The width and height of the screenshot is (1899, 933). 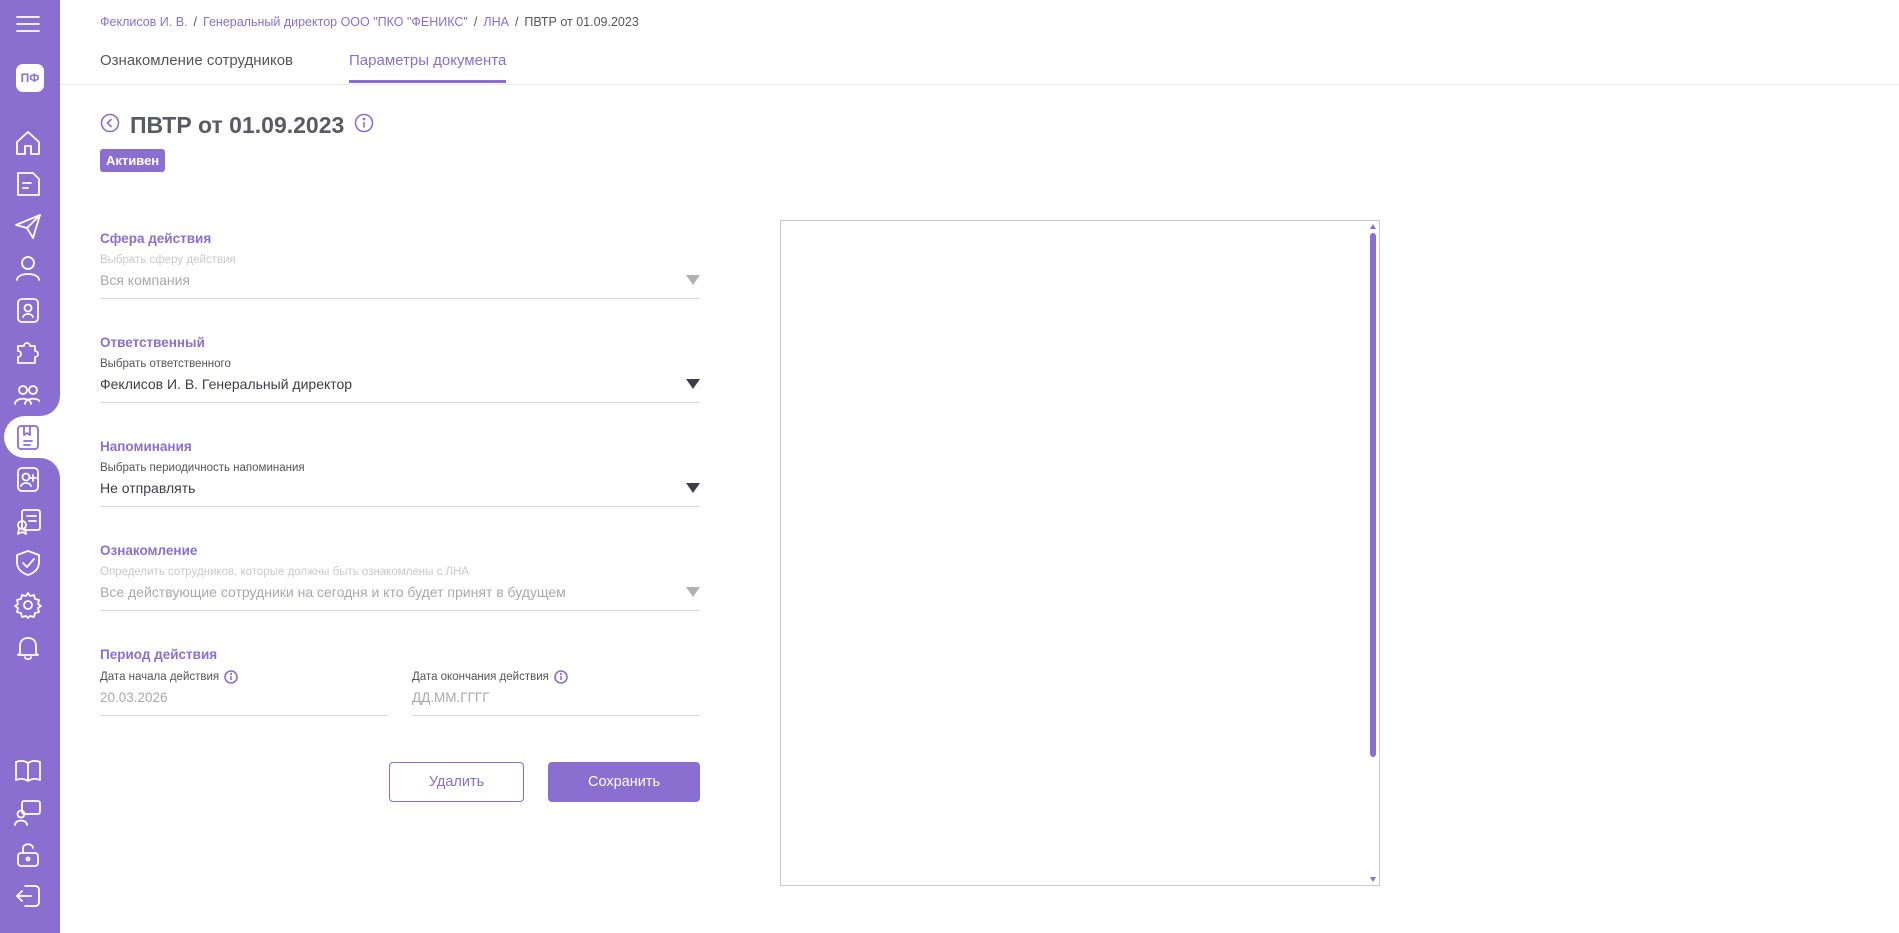 I want to click on title-row: ПВТР от 01.09.2023, so click(x=237, y=125).